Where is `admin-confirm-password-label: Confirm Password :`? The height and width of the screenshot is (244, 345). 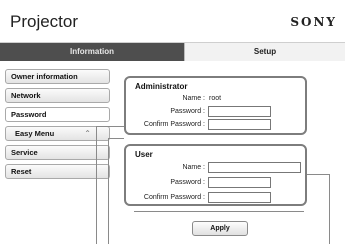 admin-confirm-password-label: Confirm Password : is located at coordinates (174, 124).